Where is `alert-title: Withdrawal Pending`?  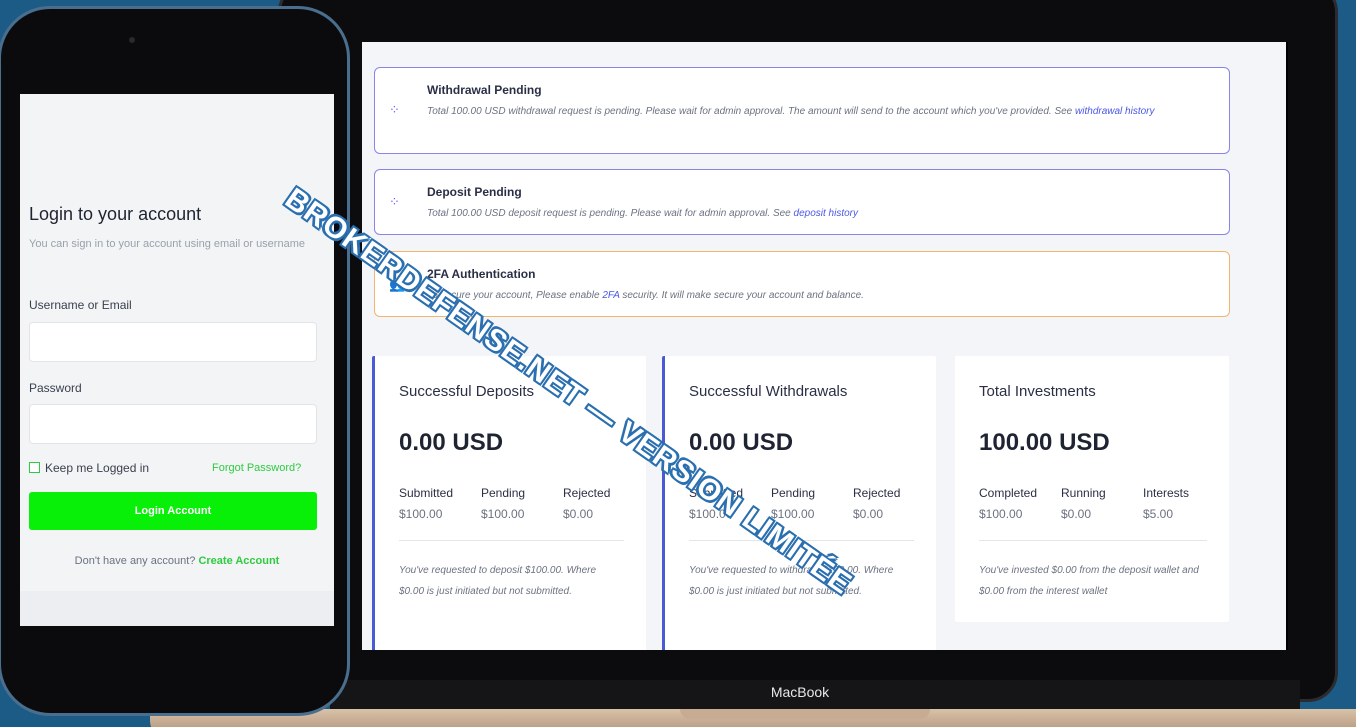
alert-title: Withdrawal Pending is located at coordinates (484, 90).